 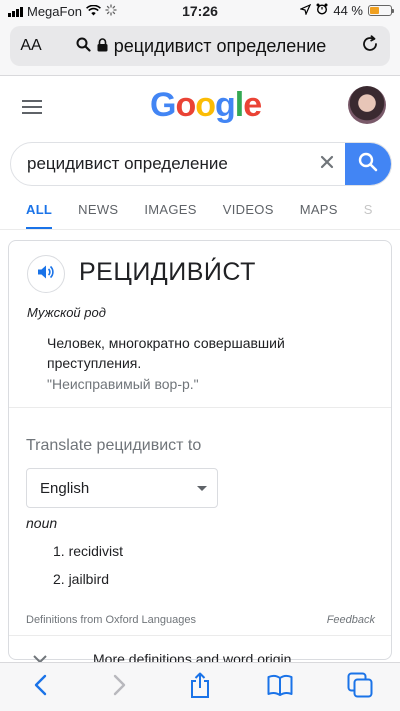 I want to click on location-icon, so click(x=305, y=10).